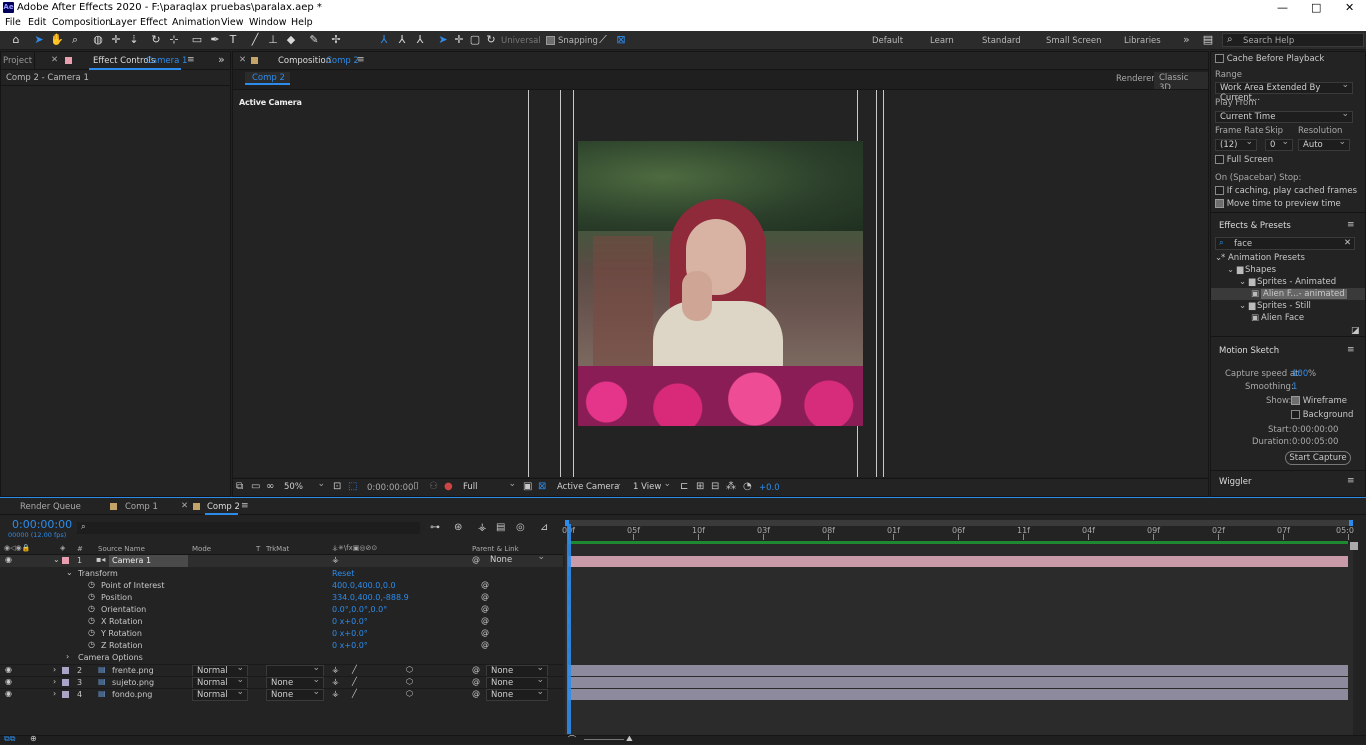  Describe the element at coordinates (255, 40) in the screenshot. I see `brush-tool-icon: ╱` at that location.